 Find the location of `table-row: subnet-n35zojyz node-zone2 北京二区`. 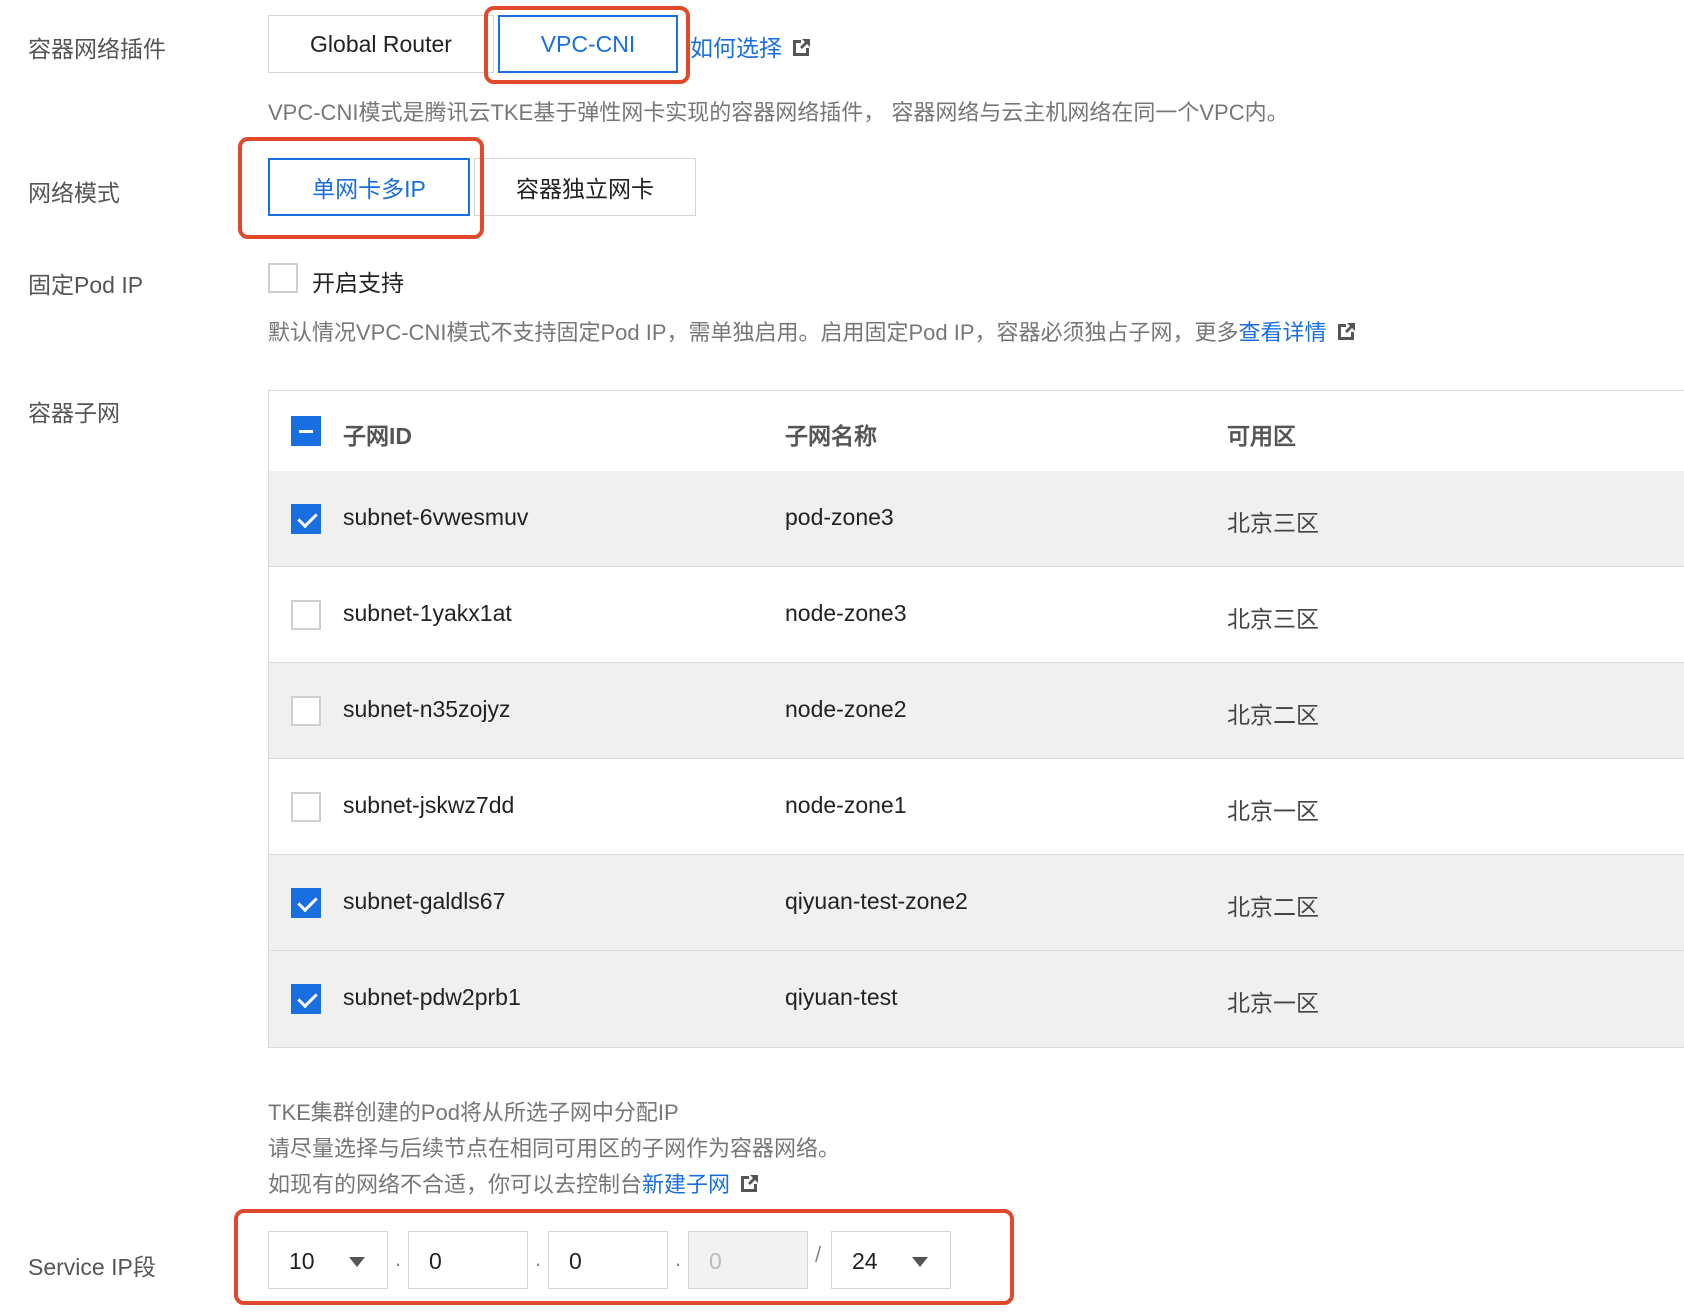

table-row: subnet-n35zojyz node-zone2 北京二区 is located at coordinates (976, 711).